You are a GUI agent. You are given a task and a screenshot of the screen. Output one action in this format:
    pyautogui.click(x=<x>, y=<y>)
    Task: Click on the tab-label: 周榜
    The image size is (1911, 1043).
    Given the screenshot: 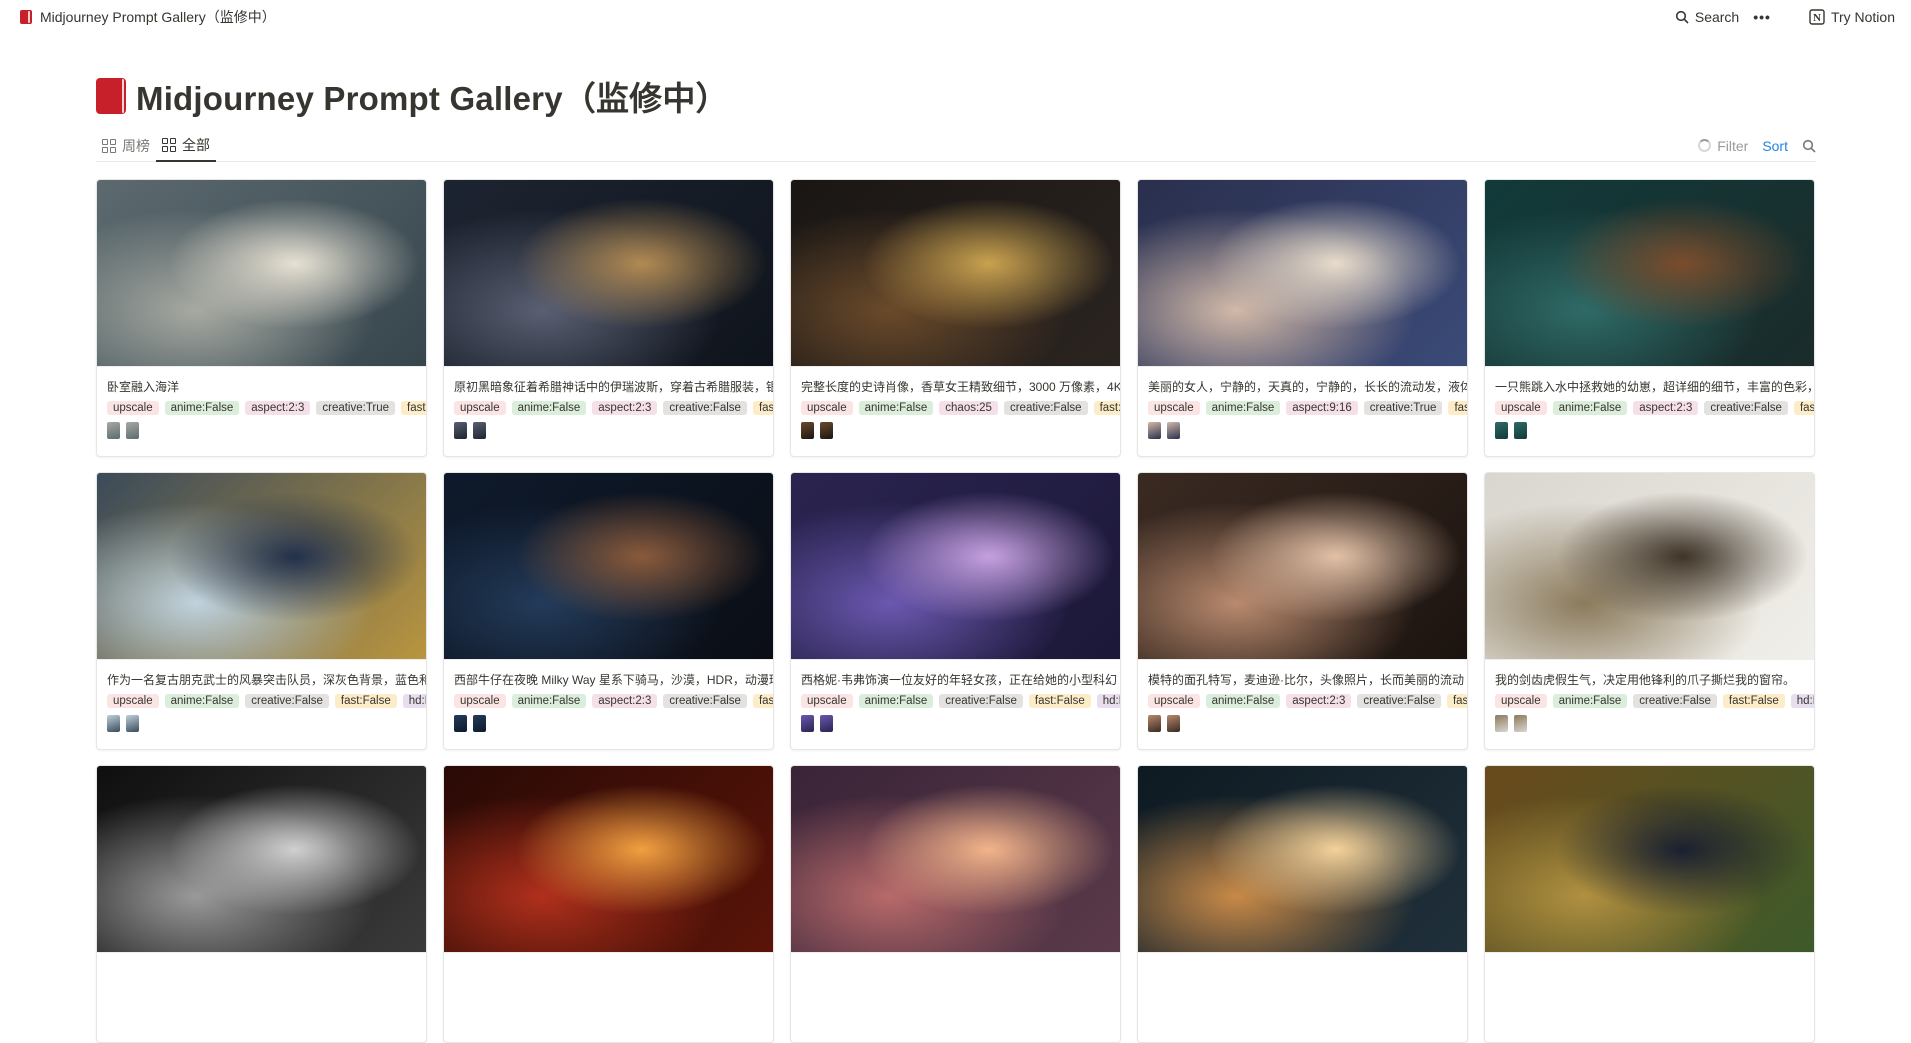 What is the action you would take?
    pyautogui.click(x=136, y=145)
    